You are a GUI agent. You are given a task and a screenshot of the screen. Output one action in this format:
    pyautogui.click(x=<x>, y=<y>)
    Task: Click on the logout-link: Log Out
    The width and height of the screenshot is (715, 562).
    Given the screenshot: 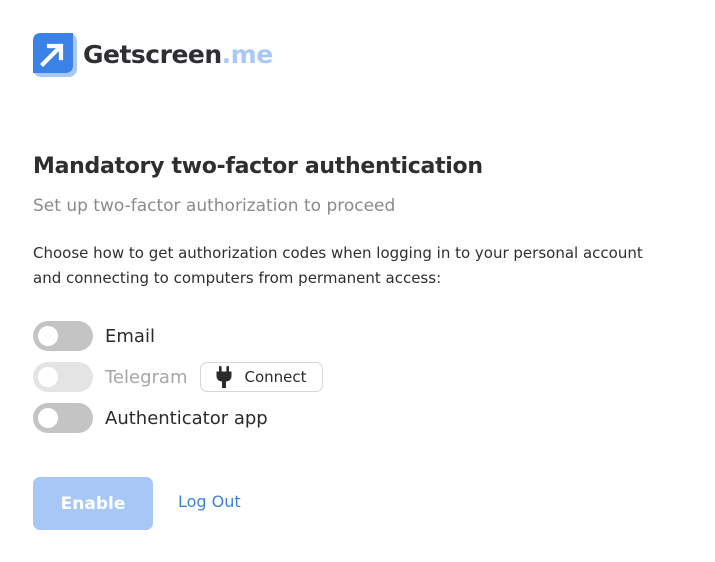 What is the action you would take?
    pyautogui.click(x=209, y=501)
    